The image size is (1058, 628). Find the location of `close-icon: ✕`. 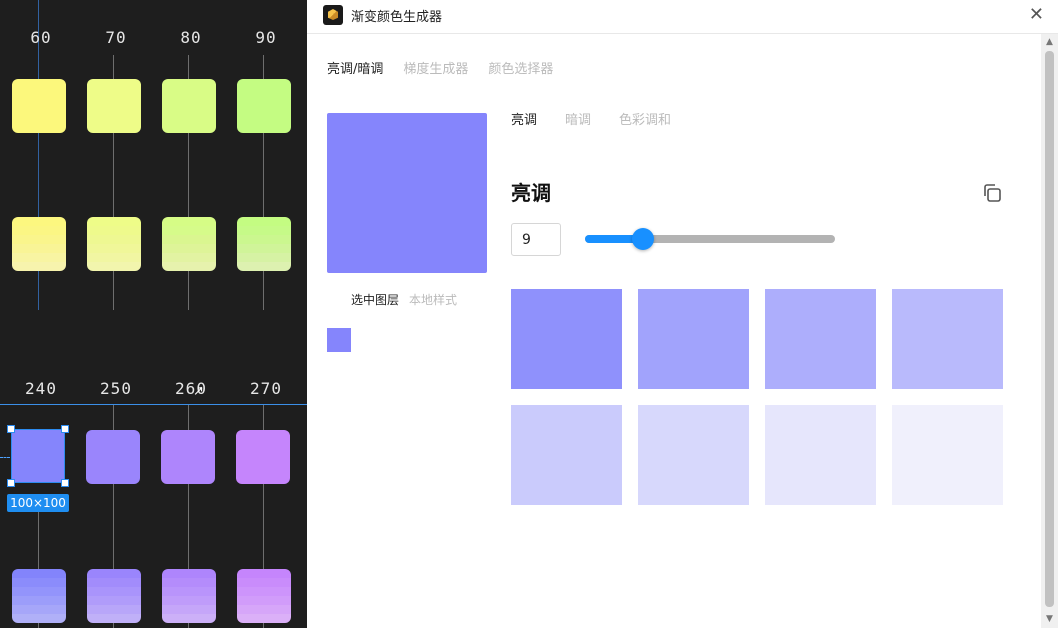

close-icon: ✕ is located at coordinates (1036, 15).